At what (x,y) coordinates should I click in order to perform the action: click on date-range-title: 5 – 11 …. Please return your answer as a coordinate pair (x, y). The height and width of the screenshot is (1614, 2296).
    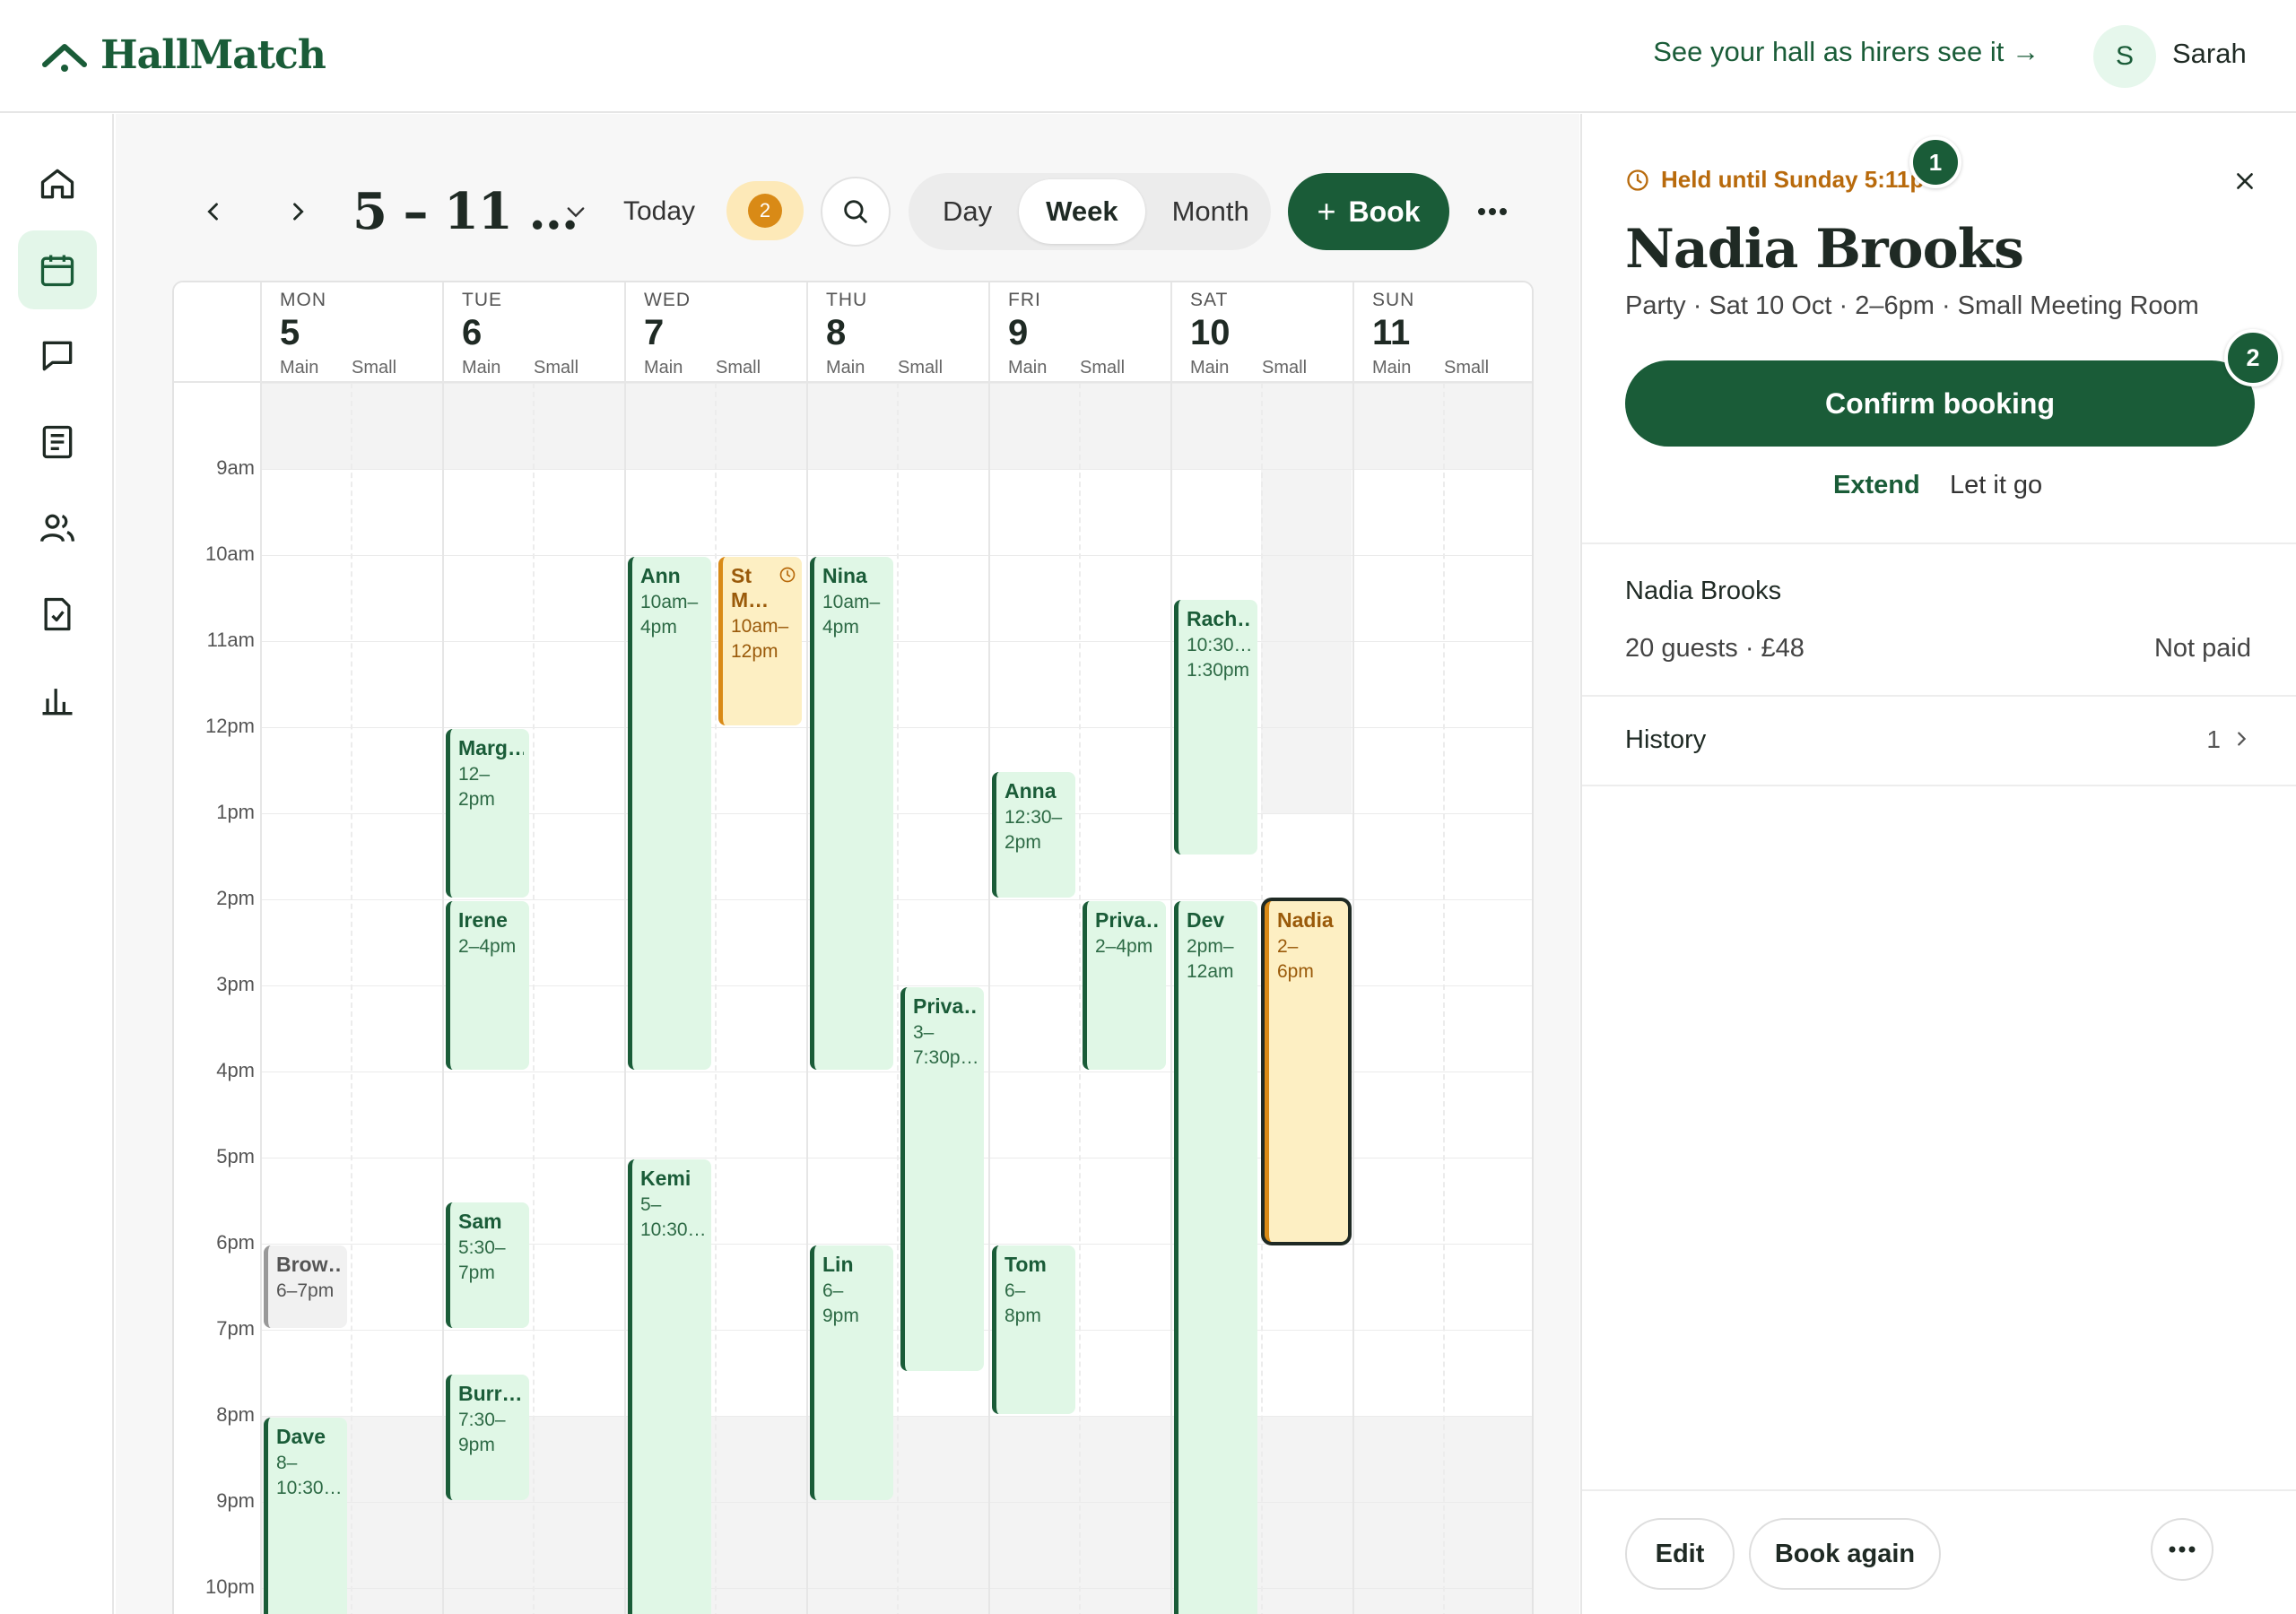
    Looking at the image, I should click on (465, 211).